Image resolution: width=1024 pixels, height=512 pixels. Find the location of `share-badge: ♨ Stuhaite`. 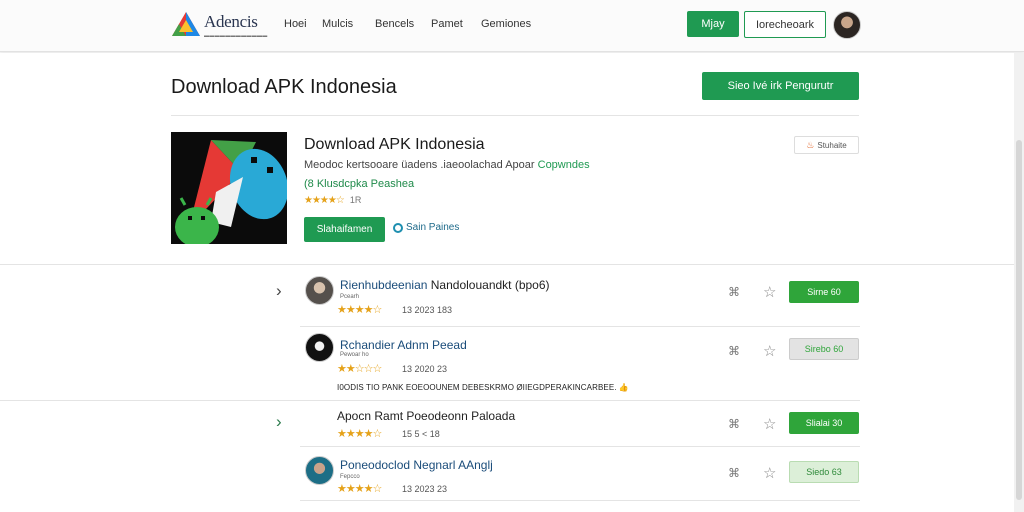

share-badge: ♨ Stuhaite is located at coordinates (826, 145).